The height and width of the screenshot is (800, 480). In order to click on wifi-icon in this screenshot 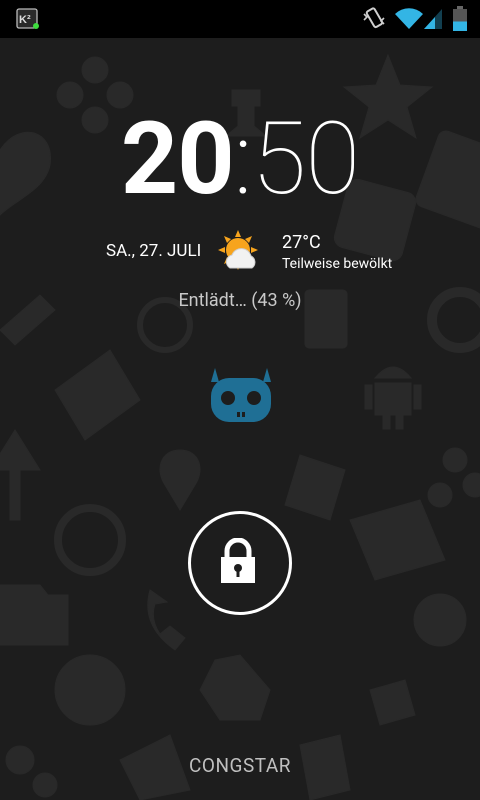, I will do `click(409, 19)`.